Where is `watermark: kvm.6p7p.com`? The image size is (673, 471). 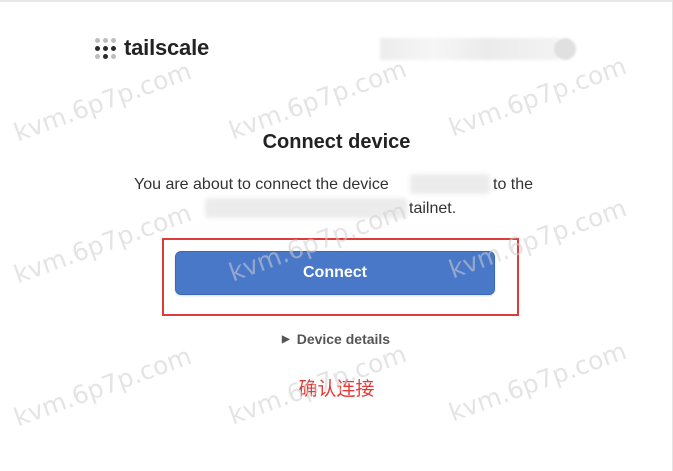 watermark: kvm.6p7p.com is located at coordinates (538, 97).